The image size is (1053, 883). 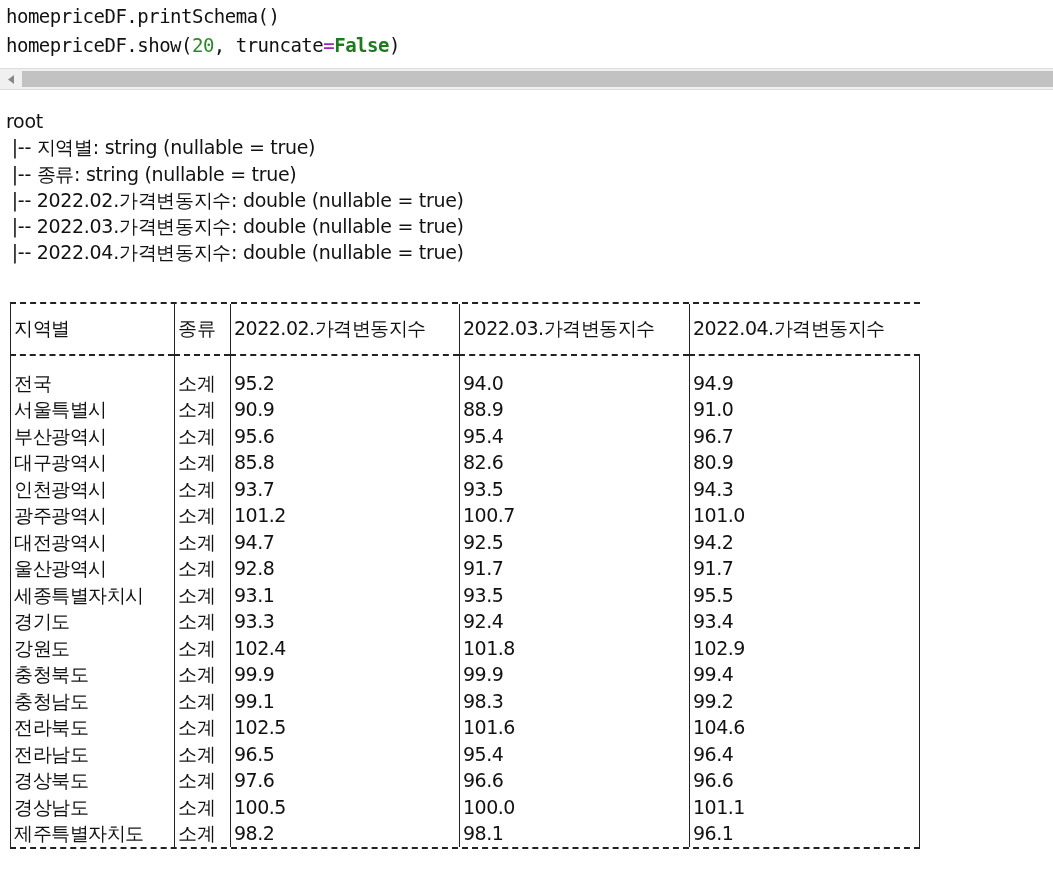 I want to click on table-cell: 99.1, so click(x=344, y=701).